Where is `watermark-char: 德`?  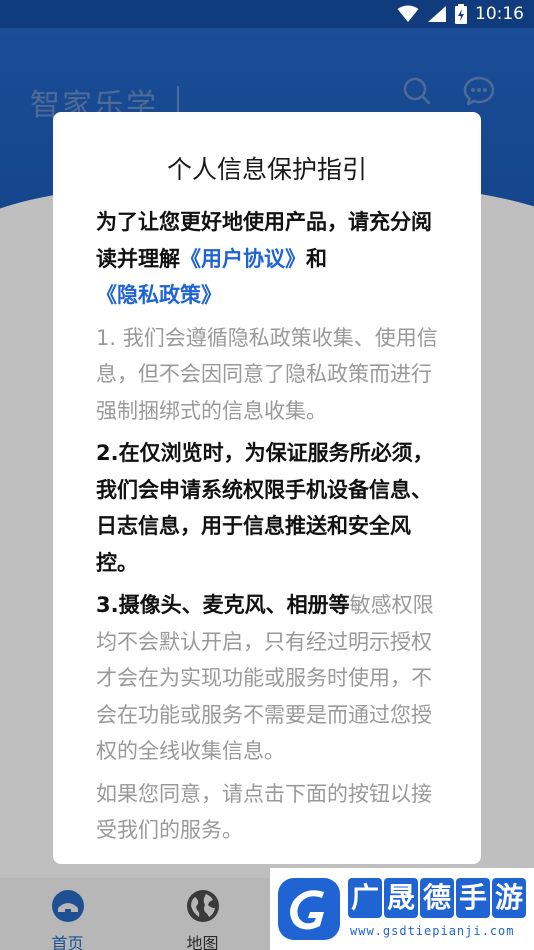
watermark-char: 德 is located at coordinates (437, 898).